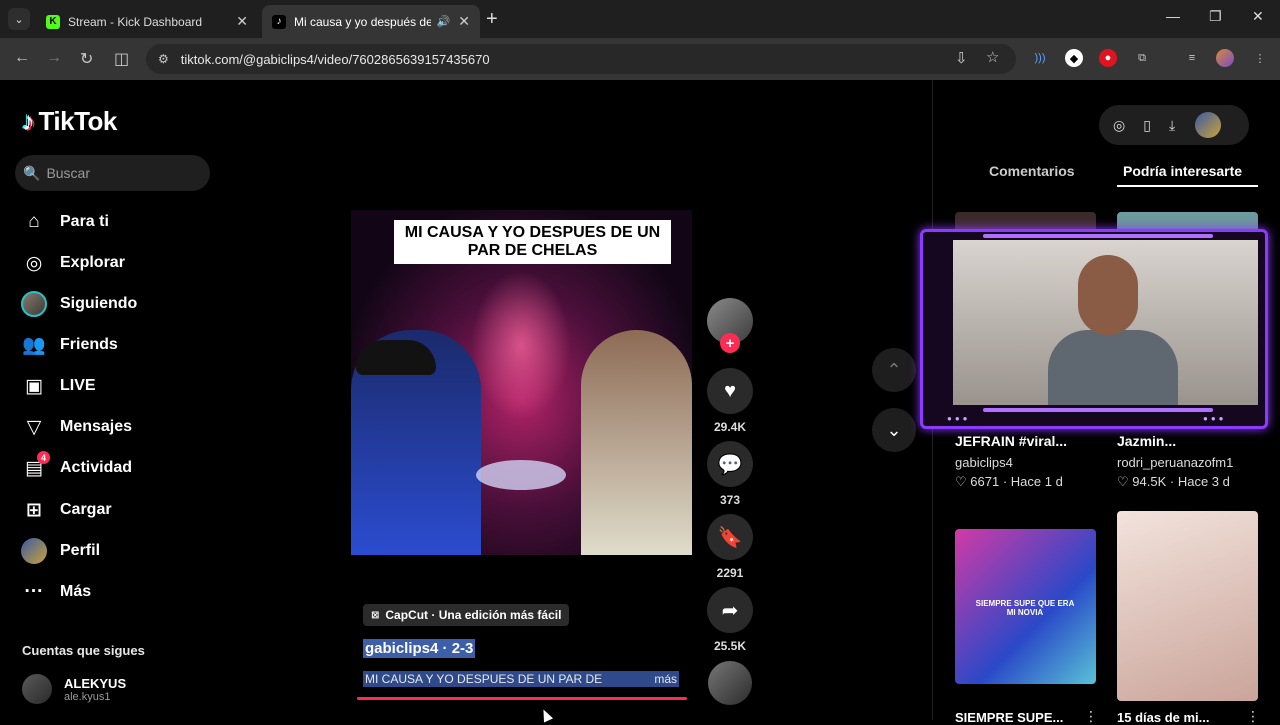 This screenshot has height=725, width=1280. I want to click on recommended-thumbnail: SIEMPRE SUPE QUE ERA MI NOVIA, so click(1025, 606).